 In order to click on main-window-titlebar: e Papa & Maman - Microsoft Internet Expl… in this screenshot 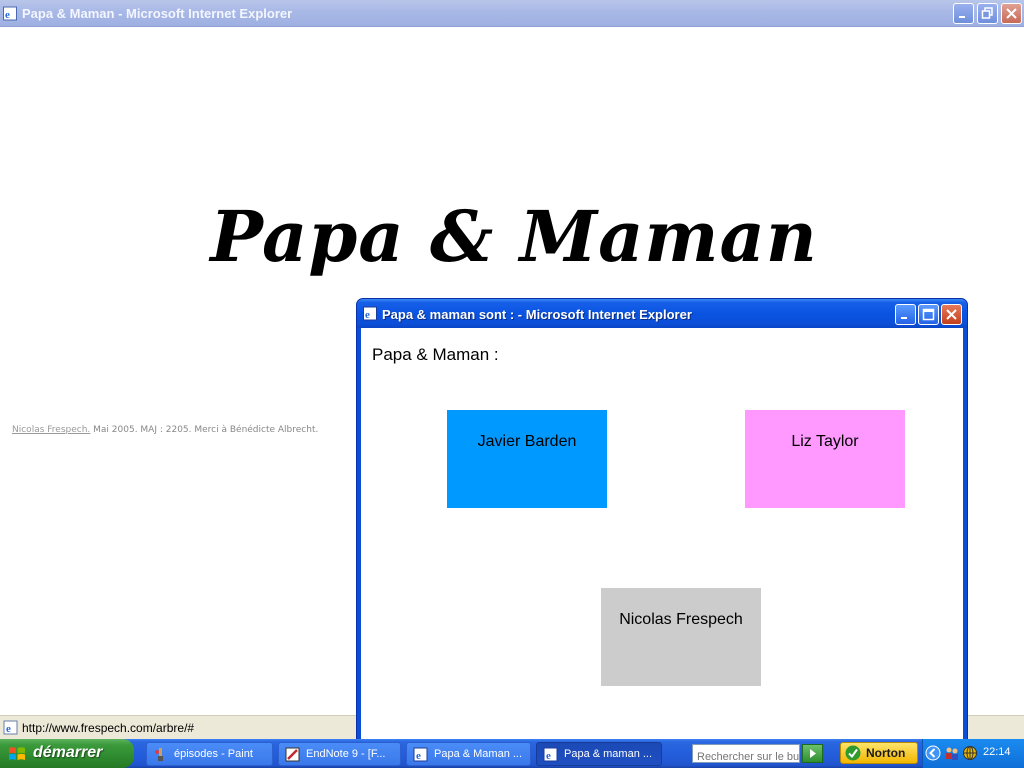, I will do `click(512, 13)`.